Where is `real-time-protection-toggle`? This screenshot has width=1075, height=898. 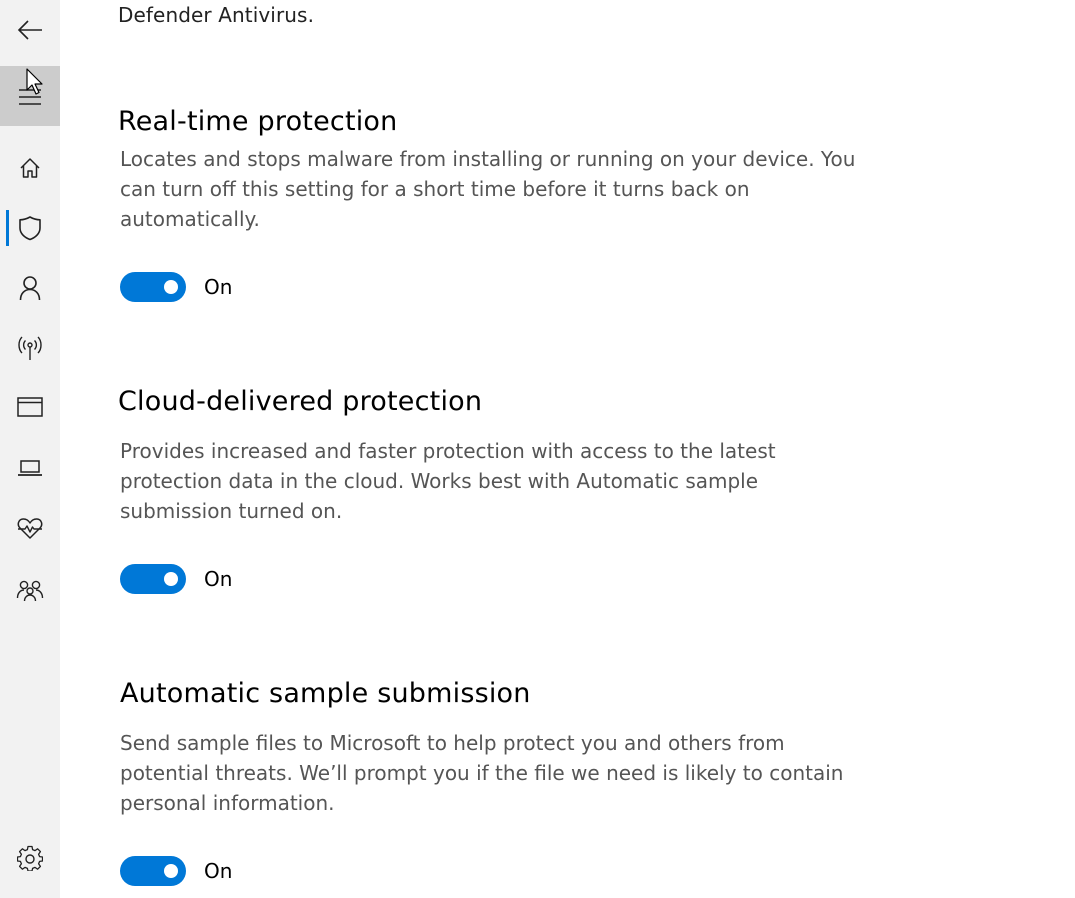
real-time-protection-toggle is located at coordinates (153, 287).